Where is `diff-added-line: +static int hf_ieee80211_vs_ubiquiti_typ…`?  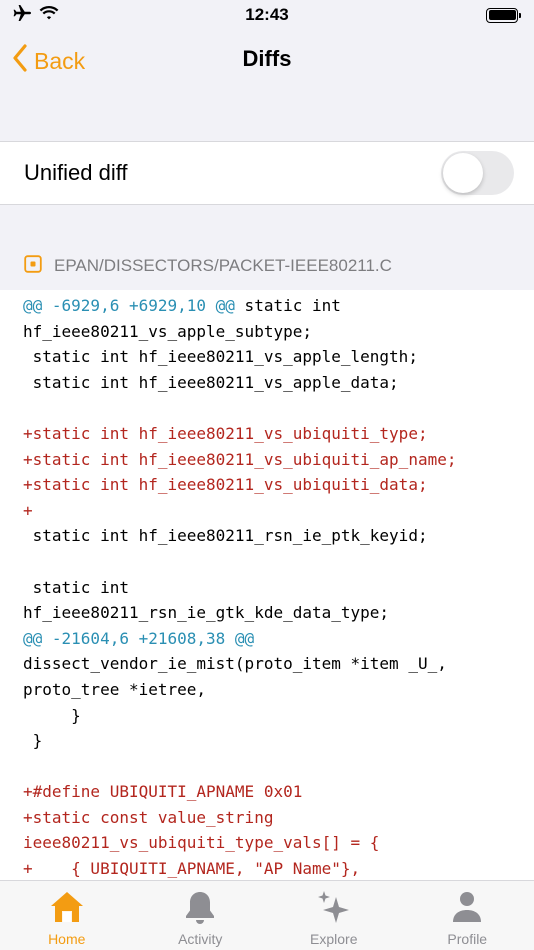 diff-added-line: +static int hf_ieee80211_vs_ubiquiti_typ… is located at coordinates (278, 434).